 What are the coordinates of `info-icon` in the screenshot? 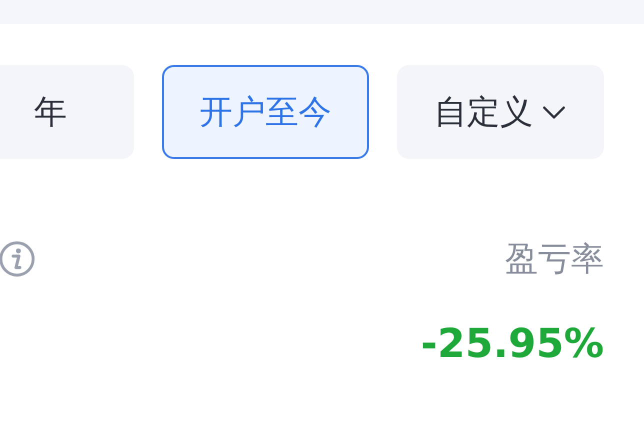 It's located at (18, 259).